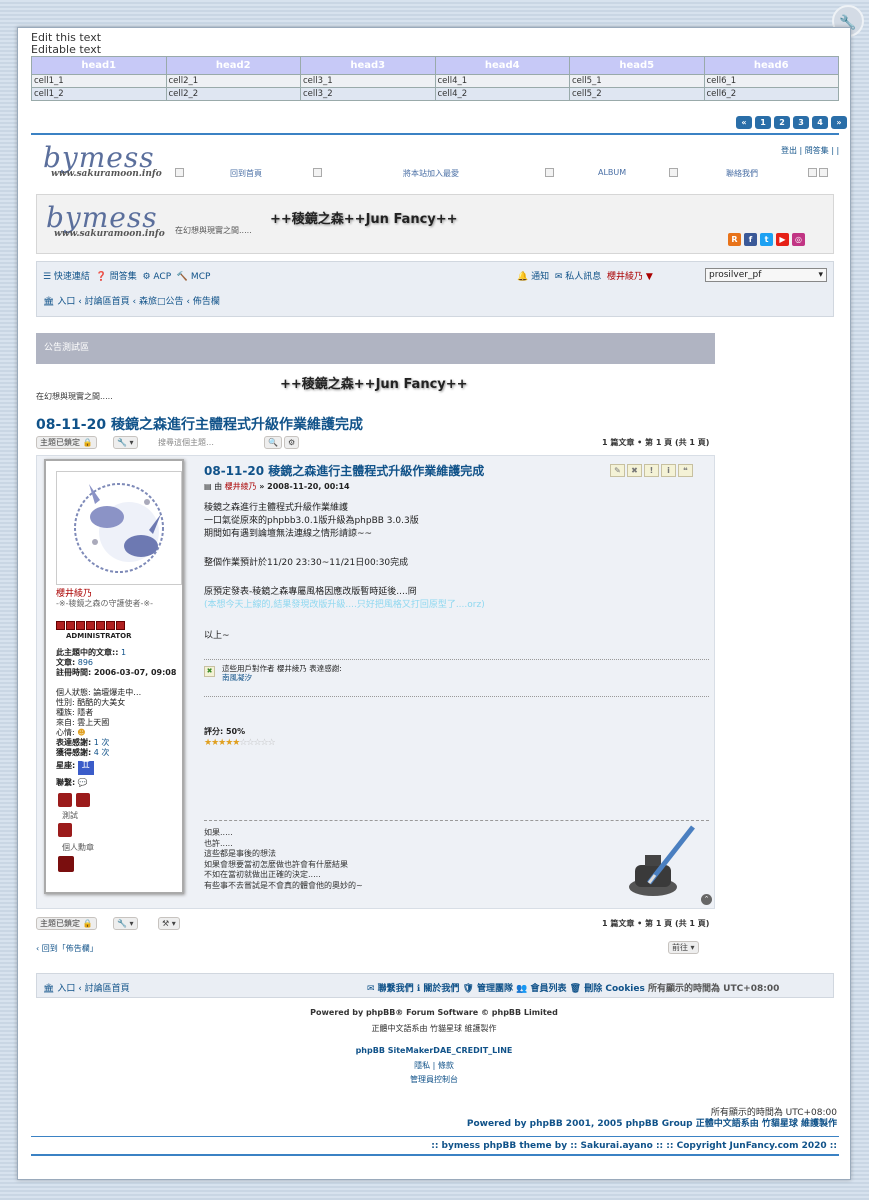  What do you see at coordinates (273, 442) in the screenshot?
I see `search-button: 🔍` at bounding box center [273, 442].